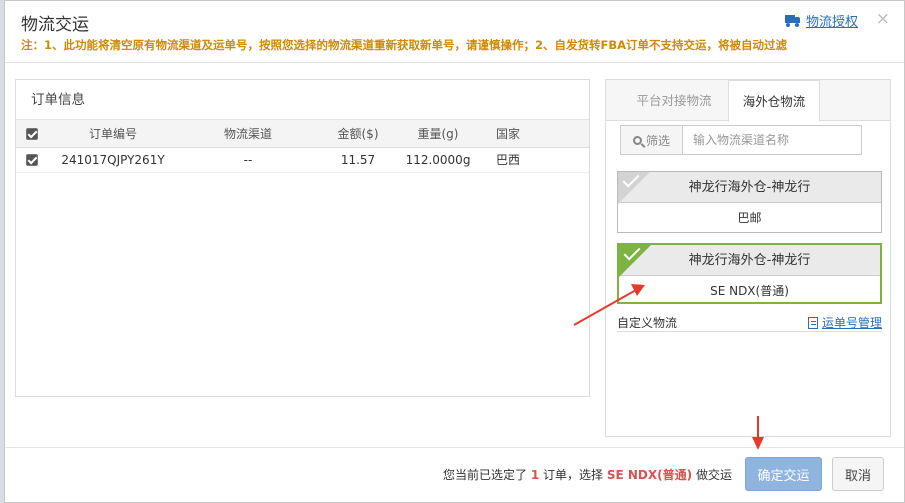  What do you see at coordinates (302, 100) in the screenshot?
I see `order-info-title: 订单信息` at bounding box center [302, 100].